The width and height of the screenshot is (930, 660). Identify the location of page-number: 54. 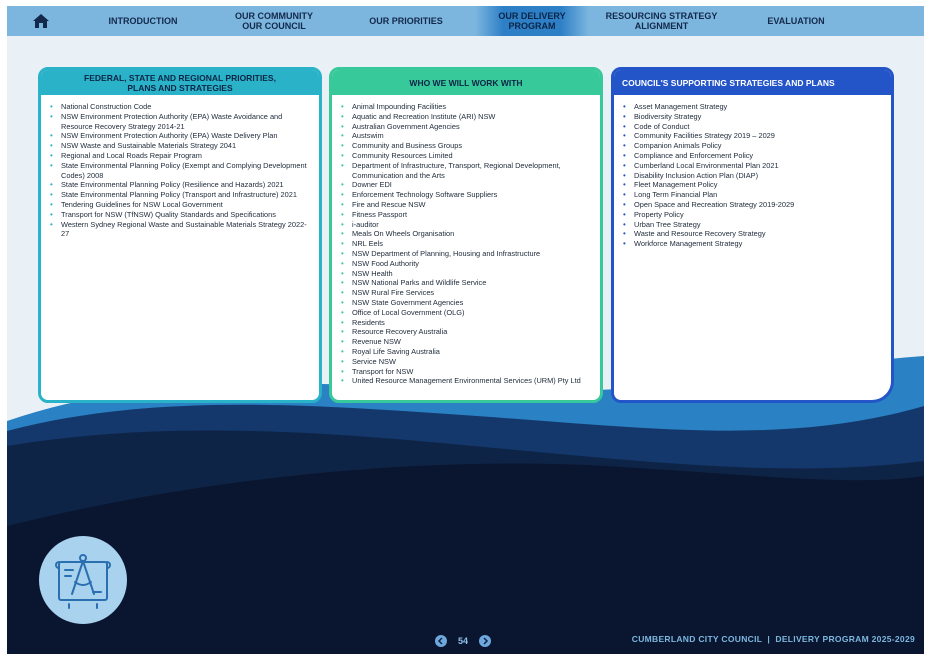
(462, 641).